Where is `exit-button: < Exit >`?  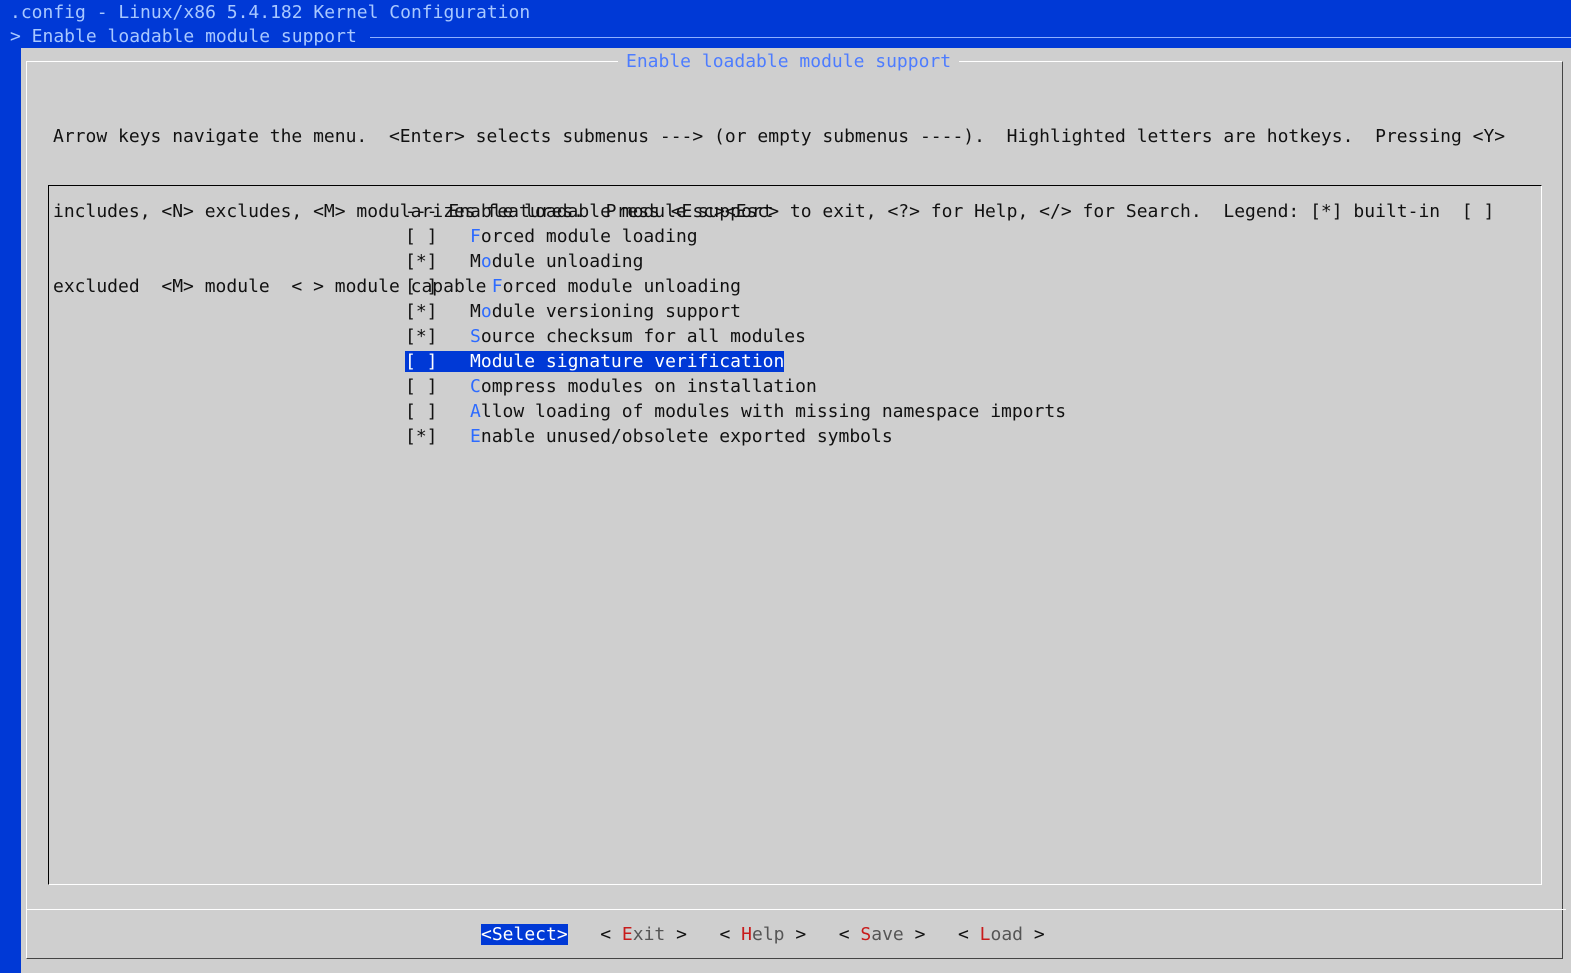 exit-button: < Exit > is located at coordinates (643, 934).